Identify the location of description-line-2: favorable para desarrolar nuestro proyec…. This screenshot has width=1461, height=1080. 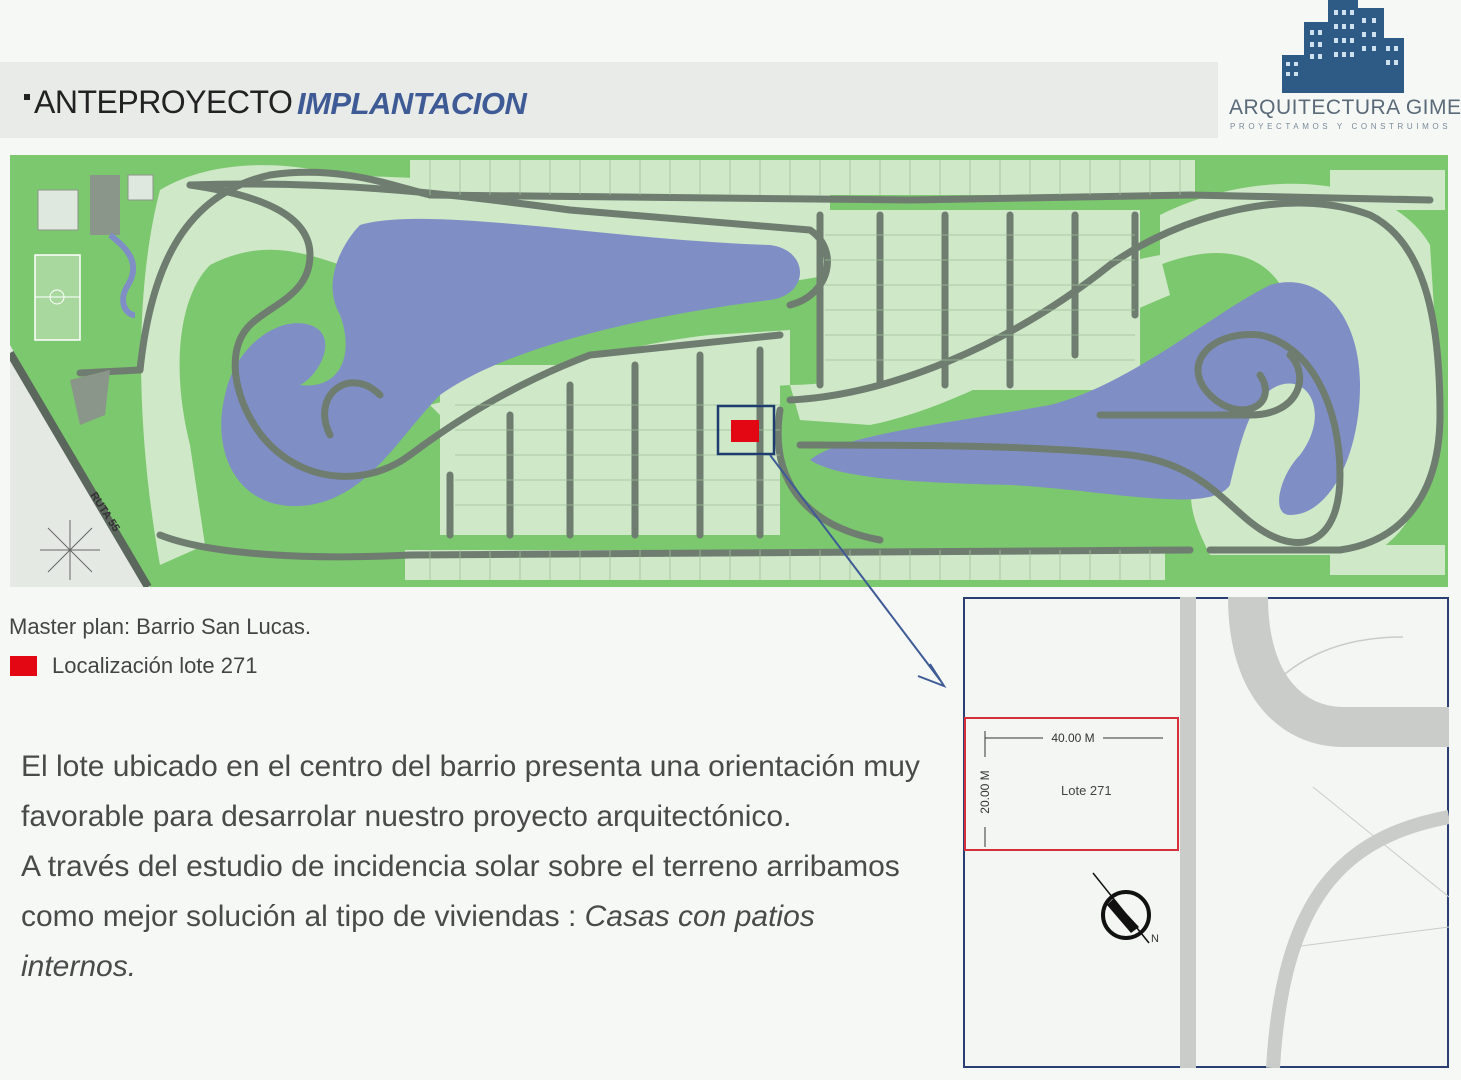
(406, 816).